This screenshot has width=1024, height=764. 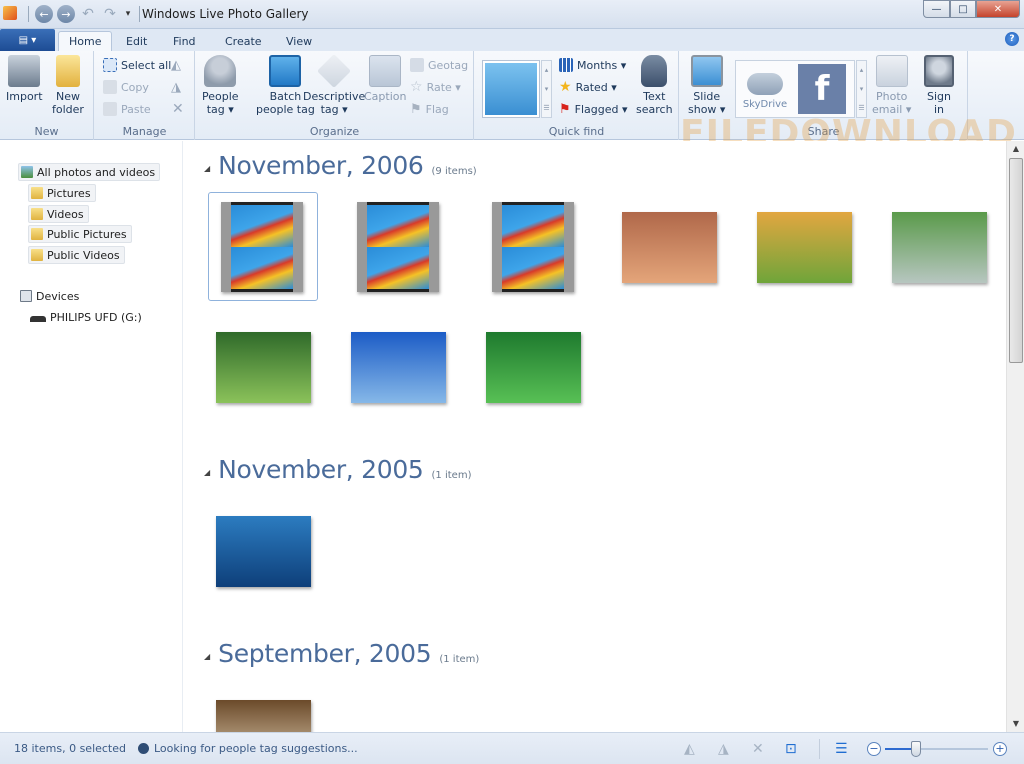 I want to click on photo-gallery-app-icon, so click(x=10, y=13).